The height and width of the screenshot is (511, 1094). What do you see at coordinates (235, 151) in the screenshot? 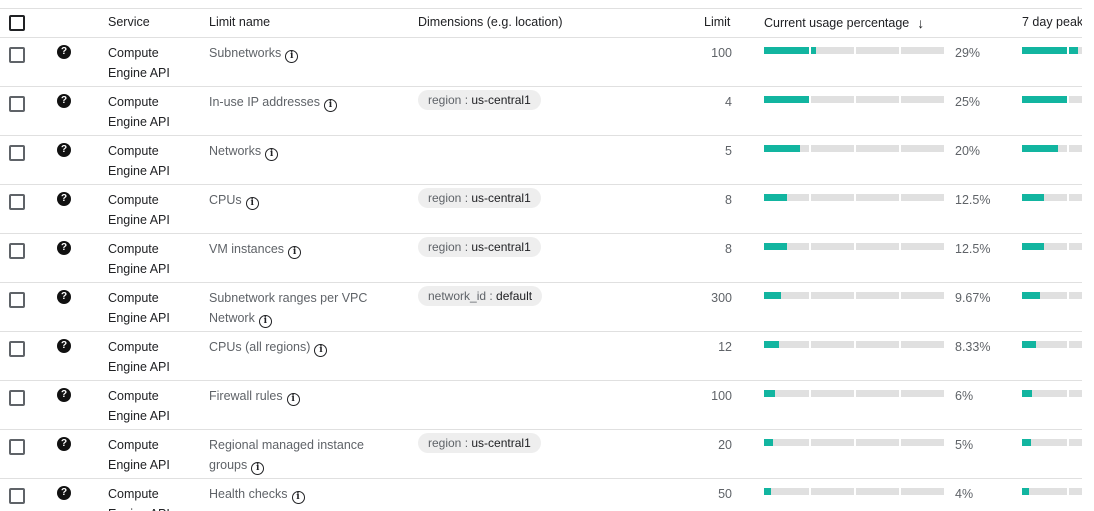
I see `limit-name-label: Networks` at bounding box center [235, 151].